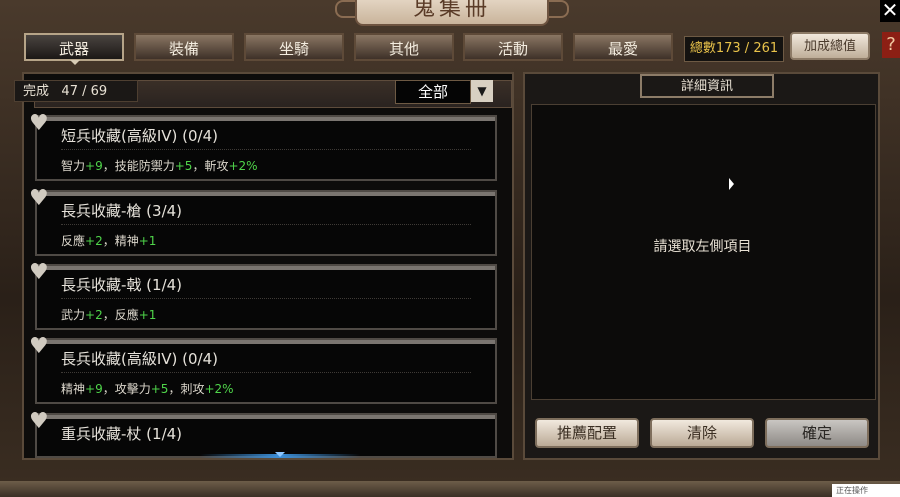  I want to click on tab-equipment: 裝備, so click(184, 47).